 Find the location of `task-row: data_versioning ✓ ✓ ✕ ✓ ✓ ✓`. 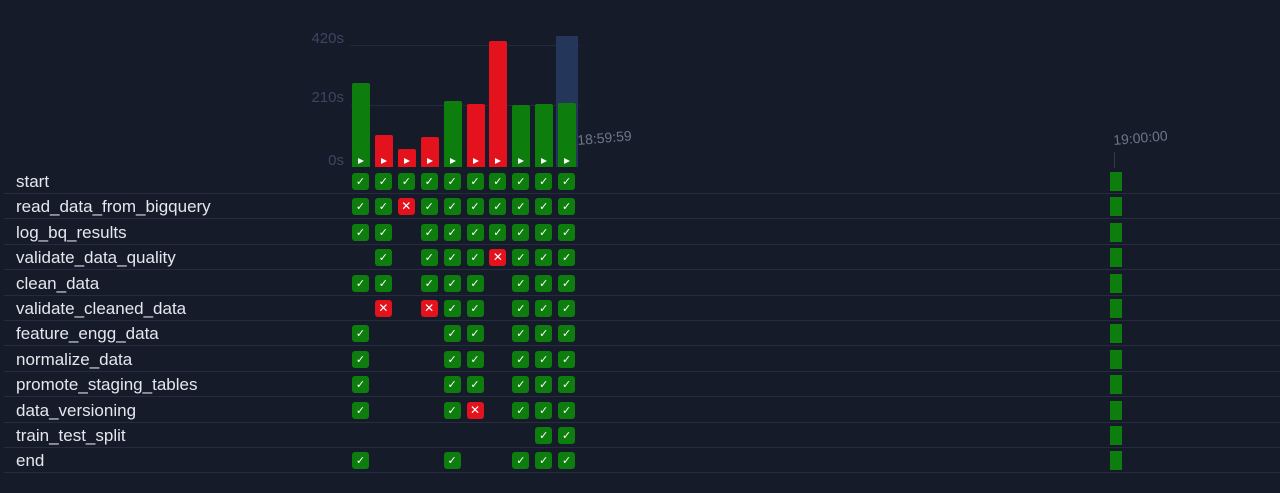

task-row: data_versioning ✓ ✓ ✕ ✓ ✓ ✓ is located at coordinates (642, 410).